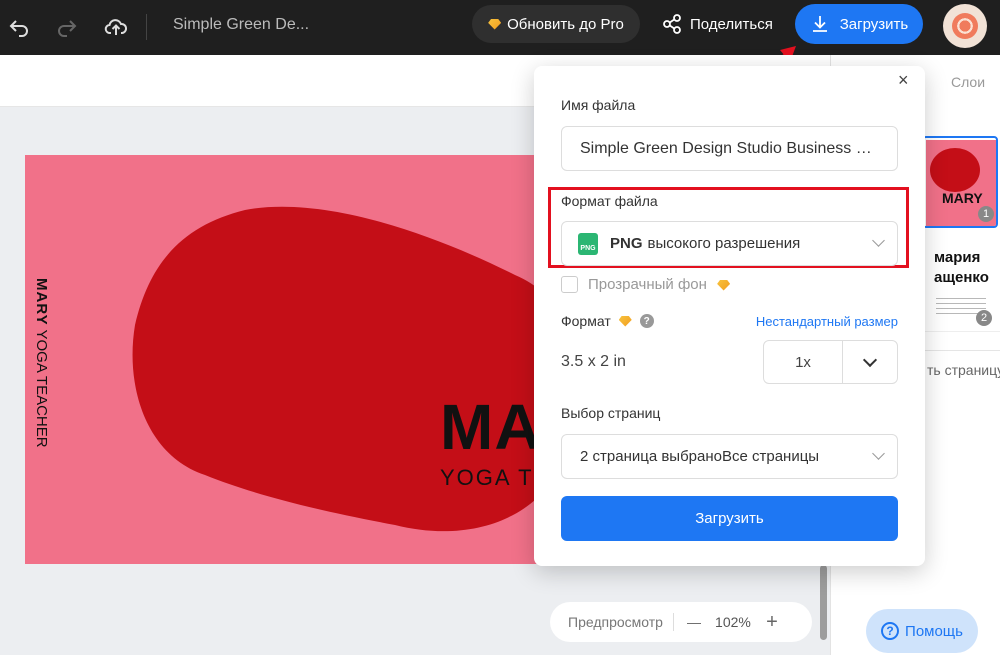 The height and width of the screenshot is (655, 1000). Describe the element at coordinates (890, 631) in the screenshot. I see `help-icon: ?` at that location.